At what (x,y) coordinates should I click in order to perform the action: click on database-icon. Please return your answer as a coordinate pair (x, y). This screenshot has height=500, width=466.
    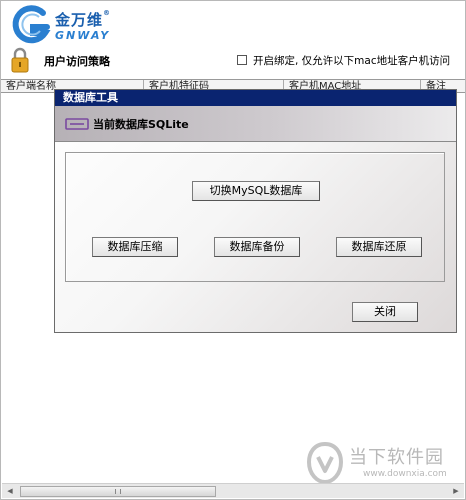
    Looking at the image, I should click on (77, 124).